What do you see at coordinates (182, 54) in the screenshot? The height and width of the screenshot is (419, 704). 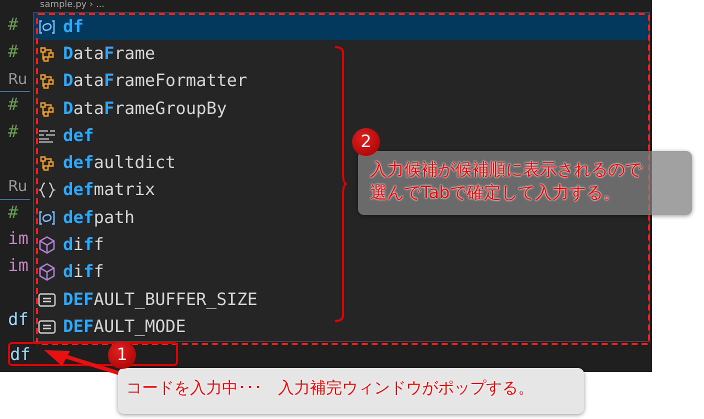 I see `suggestion-item: DataF rame` at bounding box center [182, 54].